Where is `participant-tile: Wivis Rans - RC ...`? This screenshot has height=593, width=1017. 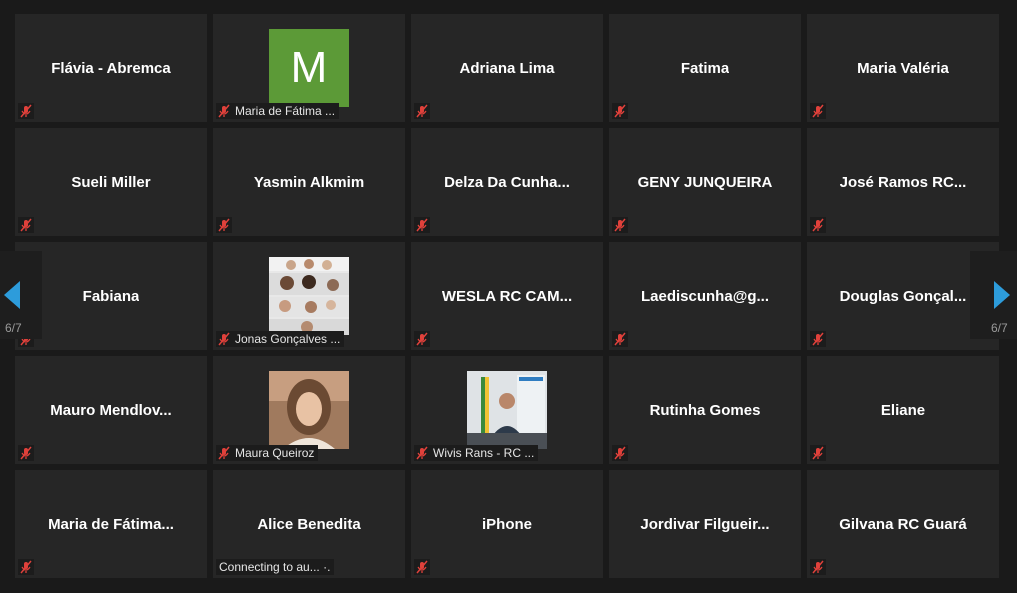 participant-tile: Wivis Rans - RC ... is located at coordinates (507, 410).